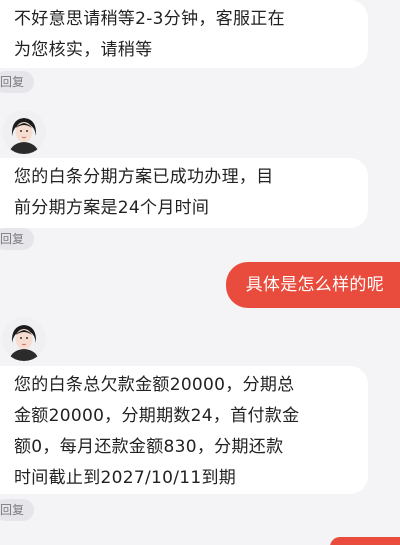  What do you see at coordinates (157, 416) in the screenshot?
I see `message-line: 金额20000，分期期数24，首付款金` at bounding box center [157, 416].